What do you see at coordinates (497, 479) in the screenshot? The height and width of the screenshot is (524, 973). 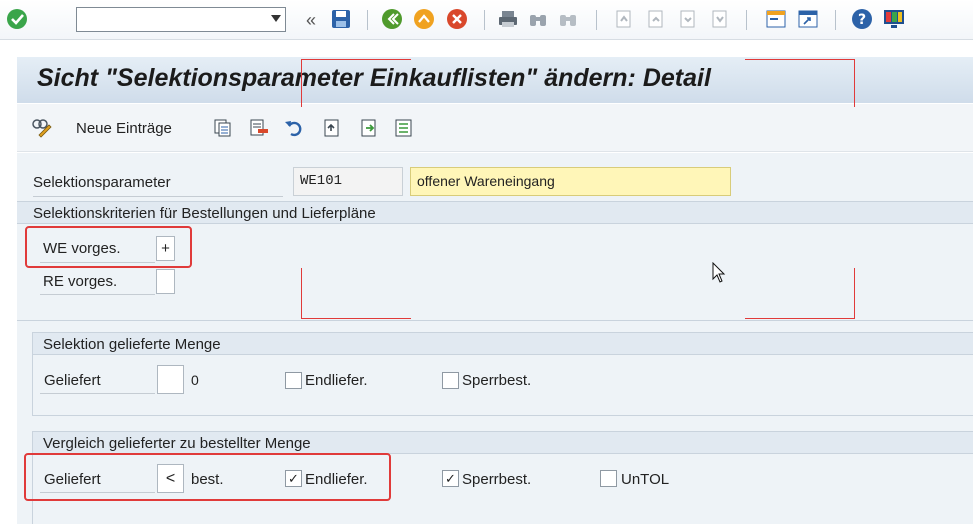 I see `compare-sperrbest-label: Sperrbest.` at bounding box center [497, 479].